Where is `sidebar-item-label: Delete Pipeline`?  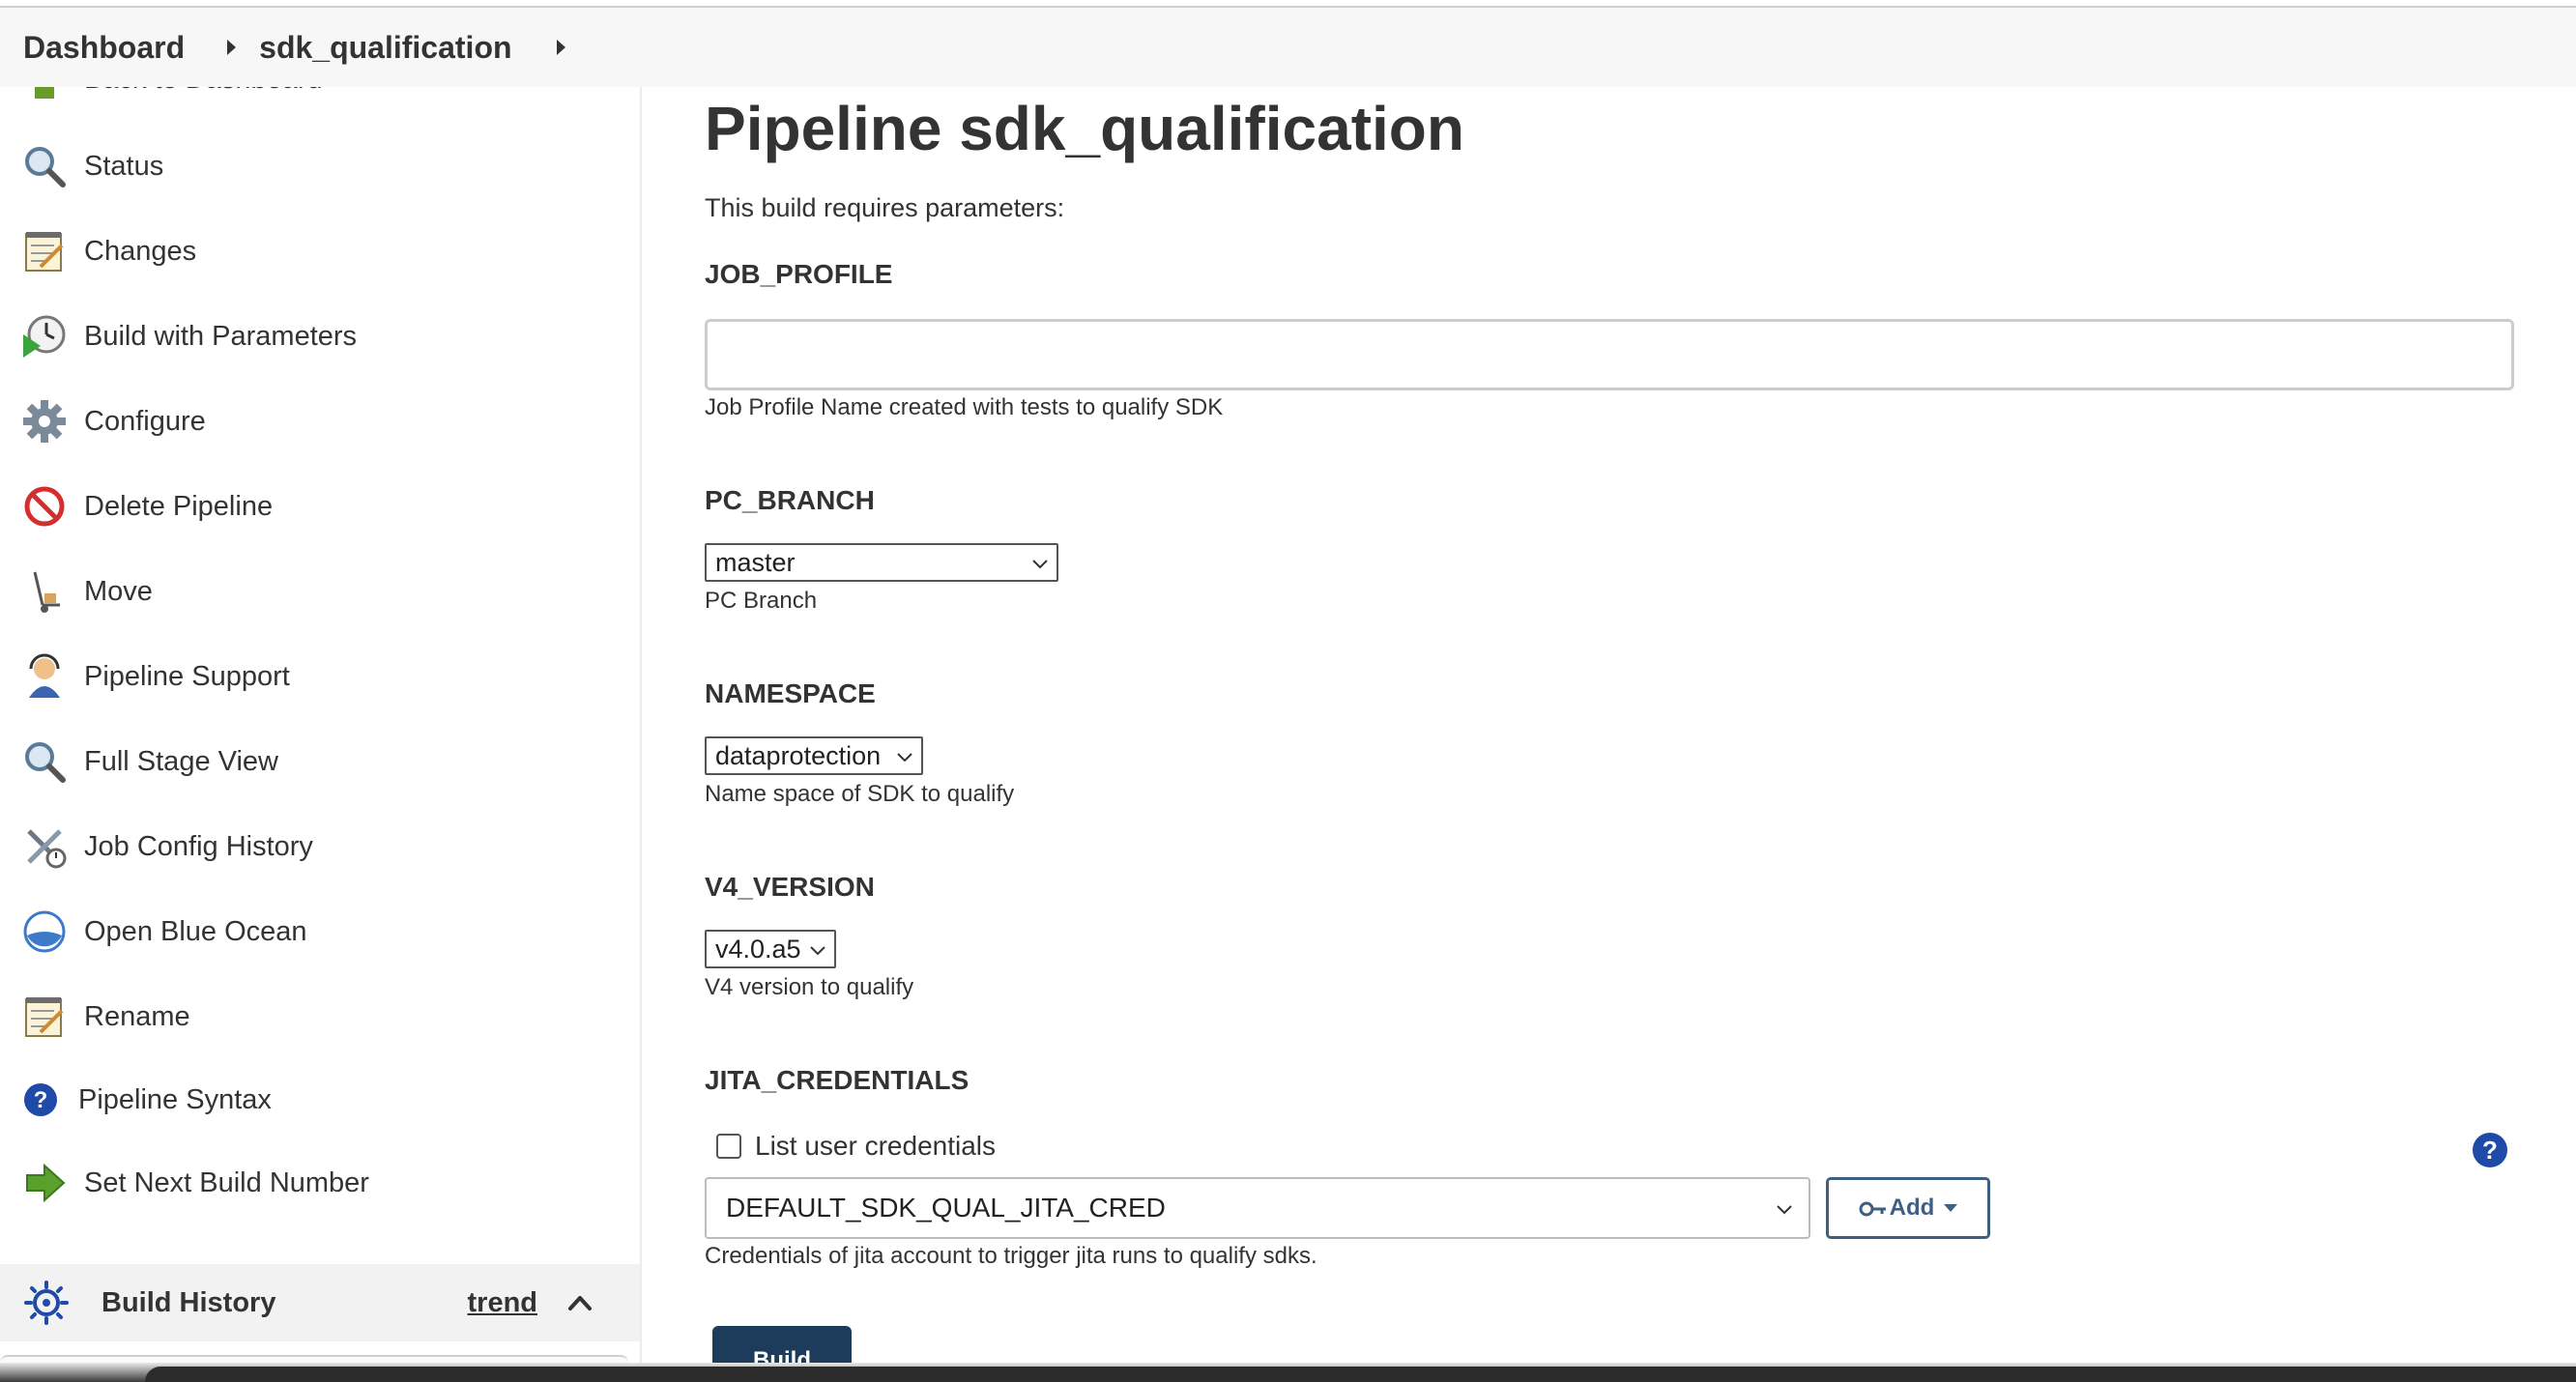
sidebar-item-label: Delete Pipeline is located at coordinates (179, 506).